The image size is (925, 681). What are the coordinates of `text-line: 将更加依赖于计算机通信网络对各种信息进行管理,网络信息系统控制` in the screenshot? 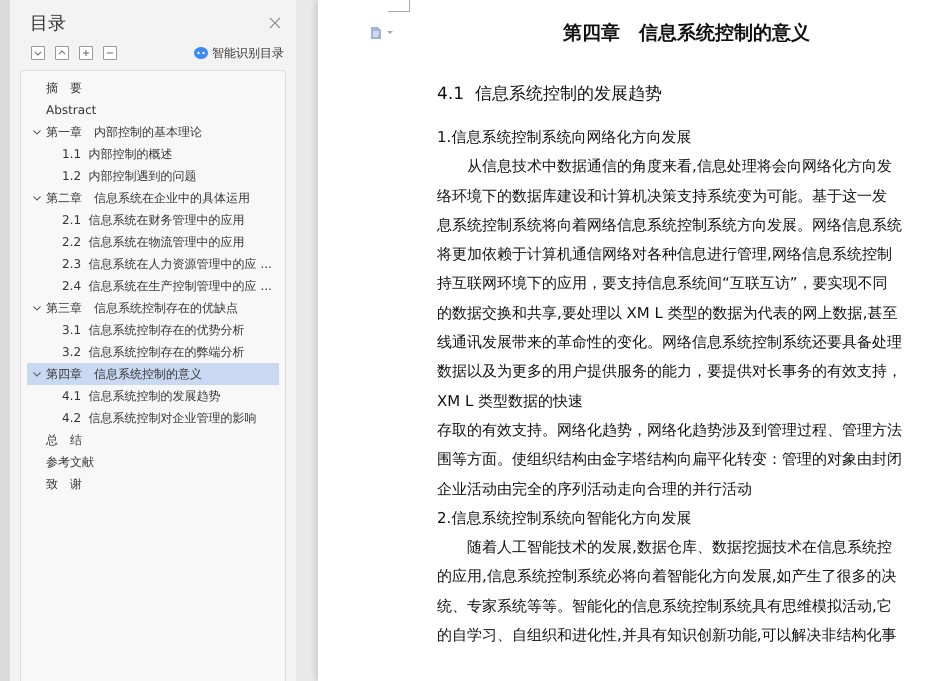 It's located at (665, 255).